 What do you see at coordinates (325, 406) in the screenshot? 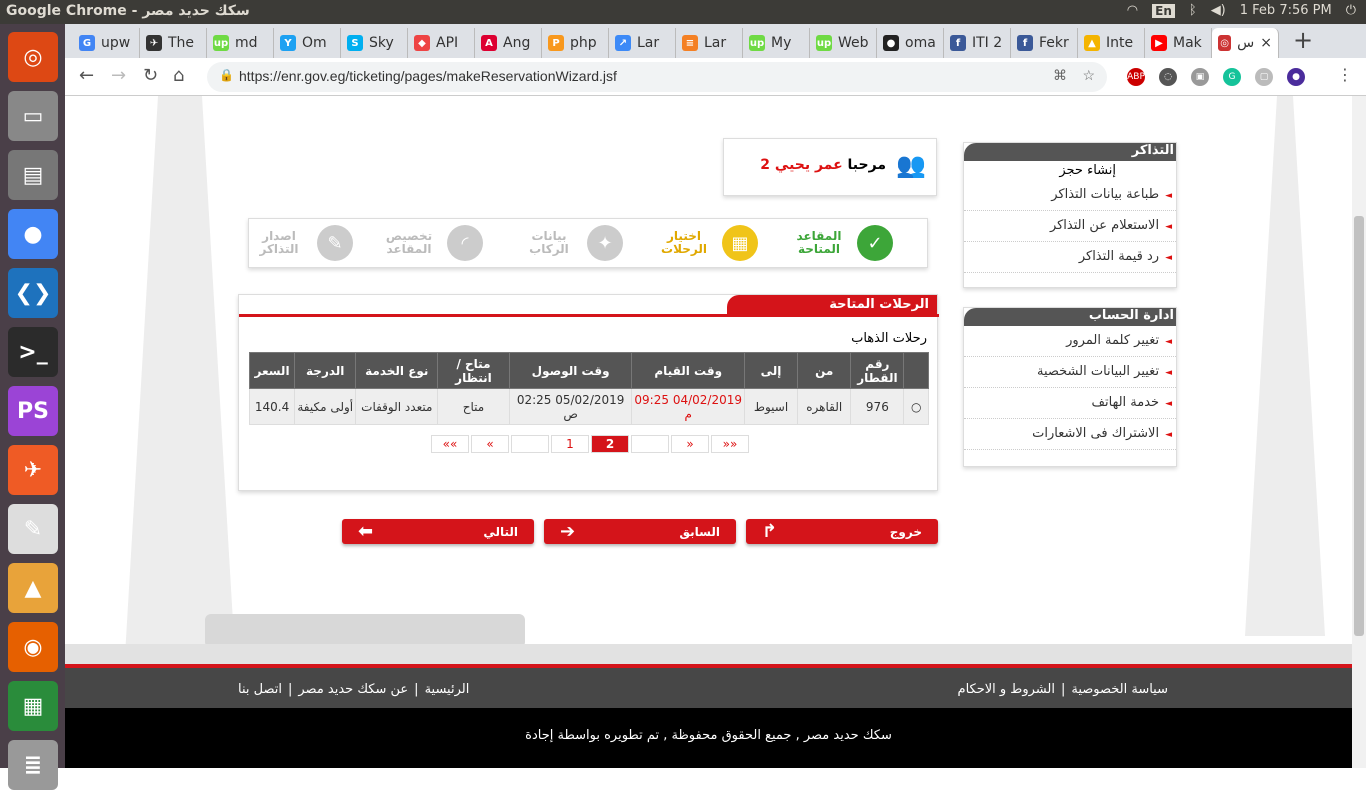
I see `class-type: أولى مكيفة` at bounding box center [325, 406].